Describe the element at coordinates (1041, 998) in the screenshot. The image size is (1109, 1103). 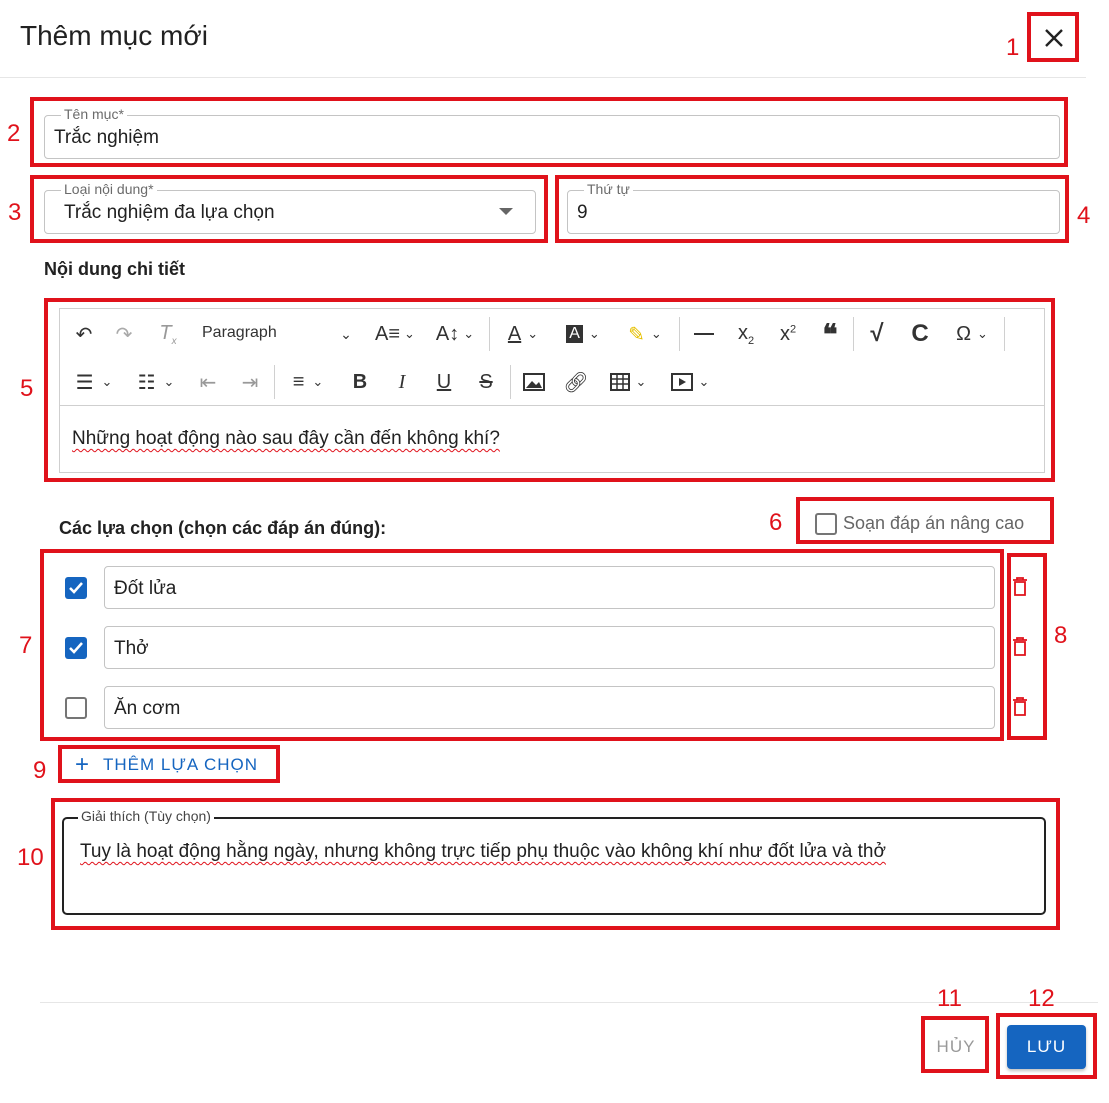
I see `annotation-number: 12` at that location.